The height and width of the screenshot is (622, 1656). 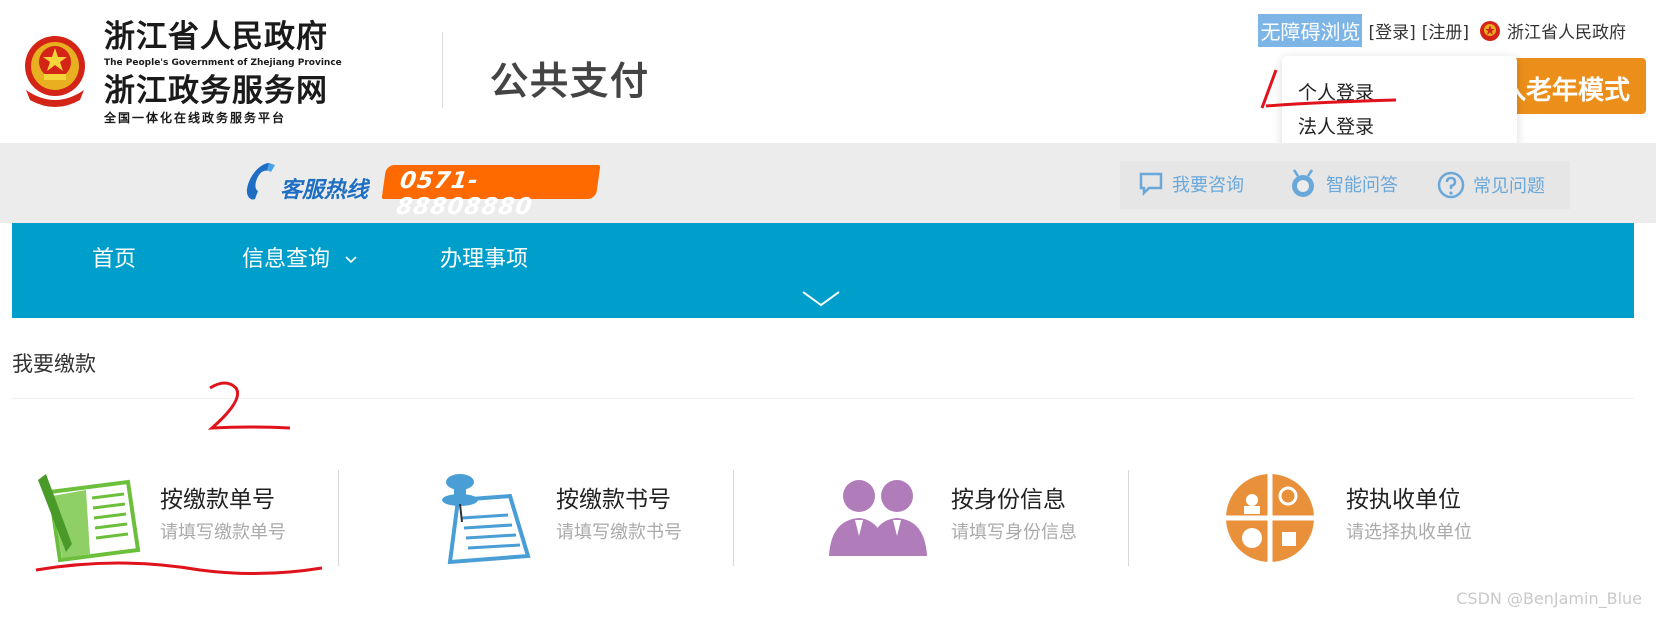 I want to click on register-link: [注册], so click(x=1445, y=30).